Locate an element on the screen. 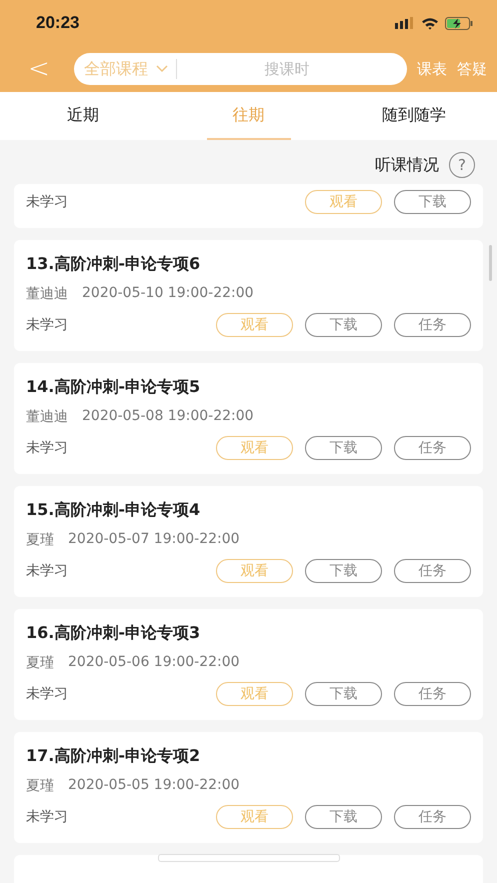 The height and width of the screenshot is (883, 497). lesson-time: 2020-05-05 19:00-22:00 is located at coordinates (154, 786).